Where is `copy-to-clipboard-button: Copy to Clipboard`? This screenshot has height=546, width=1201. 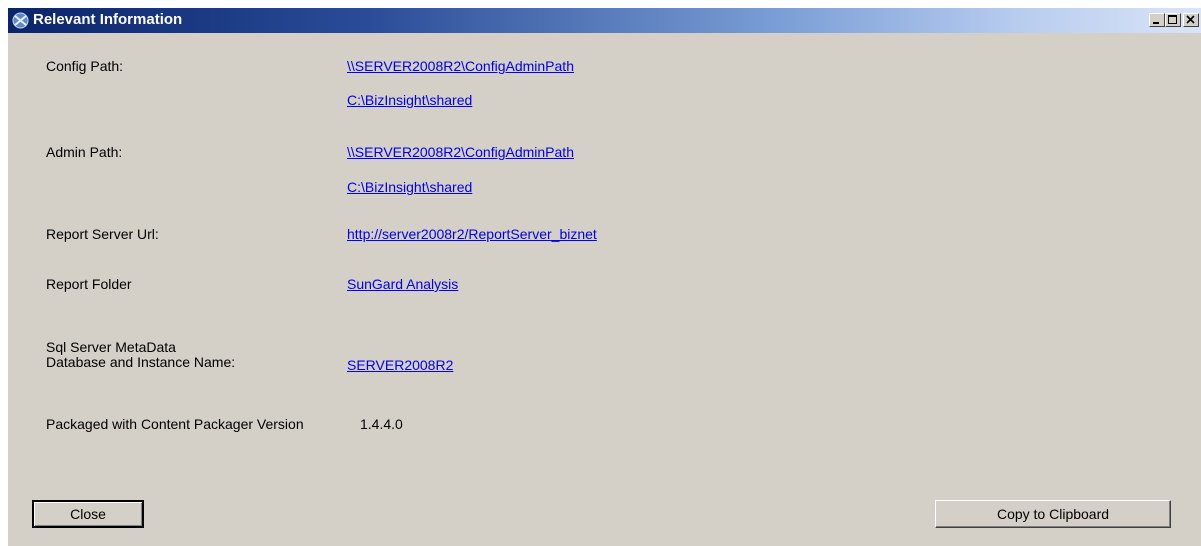
copy-to-clipboard-button: Copy to Clipboard is located at coordinates (1053, 514).